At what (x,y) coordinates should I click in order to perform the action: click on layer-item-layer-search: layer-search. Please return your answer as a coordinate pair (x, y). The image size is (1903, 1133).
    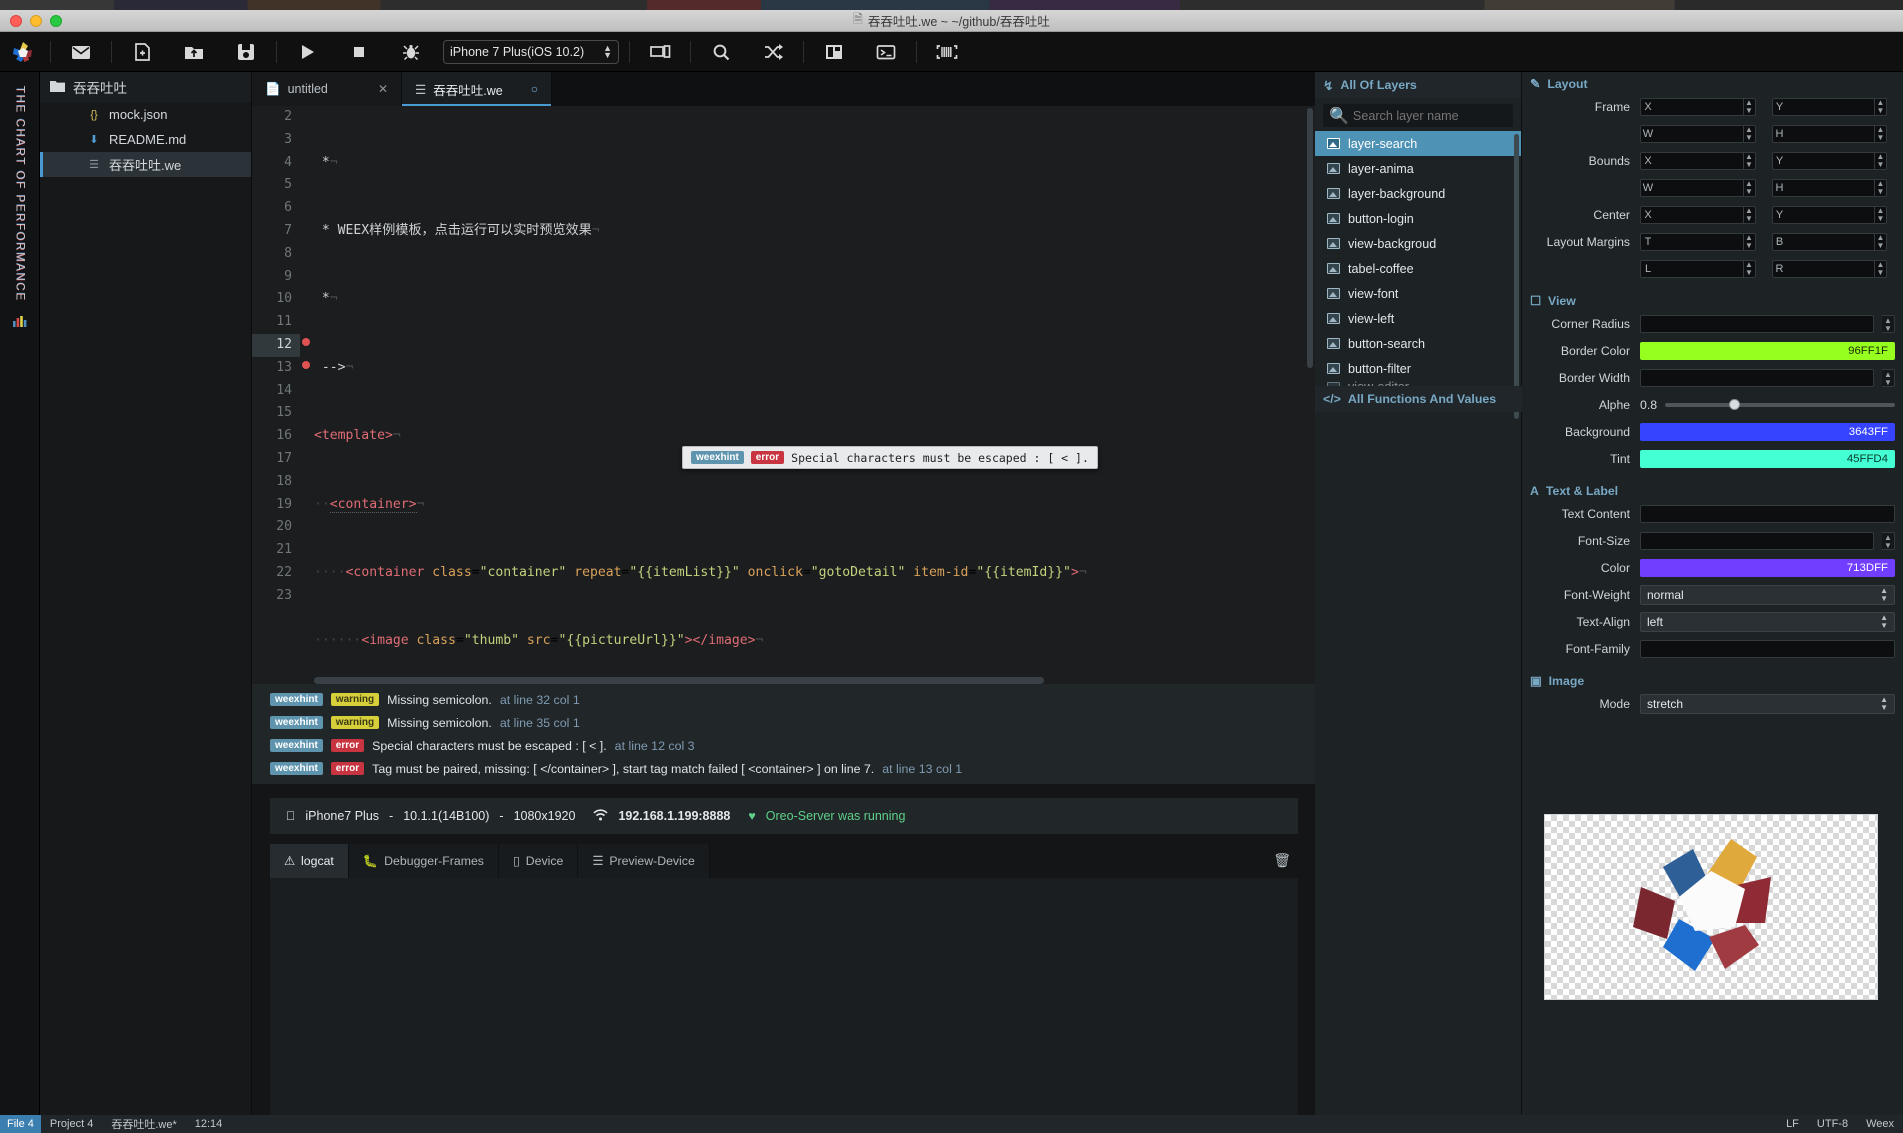
    Looking at the image, I should click on (1418, 143).